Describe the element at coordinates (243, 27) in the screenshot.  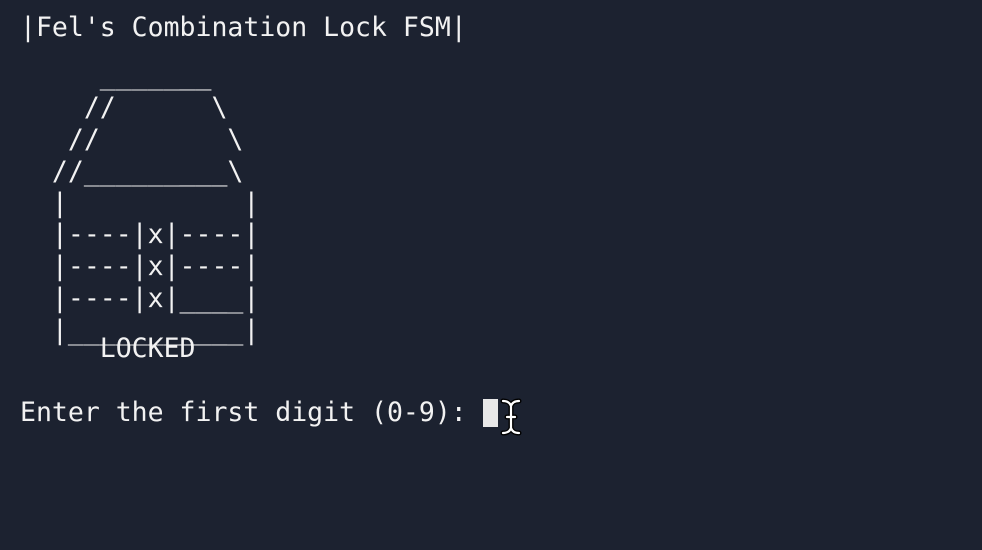
I see `program-title: |Fel's Combination Lock FSM|` at that location.